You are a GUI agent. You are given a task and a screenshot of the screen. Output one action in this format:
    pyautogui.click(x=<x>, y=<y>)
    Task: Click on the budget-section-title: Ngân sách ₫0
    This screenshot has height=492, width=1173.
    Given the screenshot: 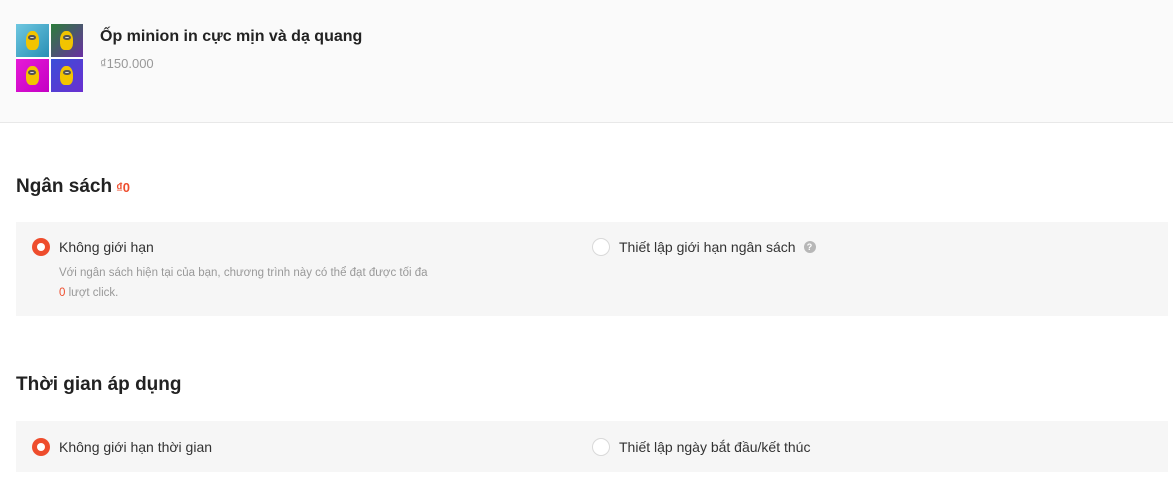 What is the action you would take?
    pyautogui.click(x=73, y=187)
    